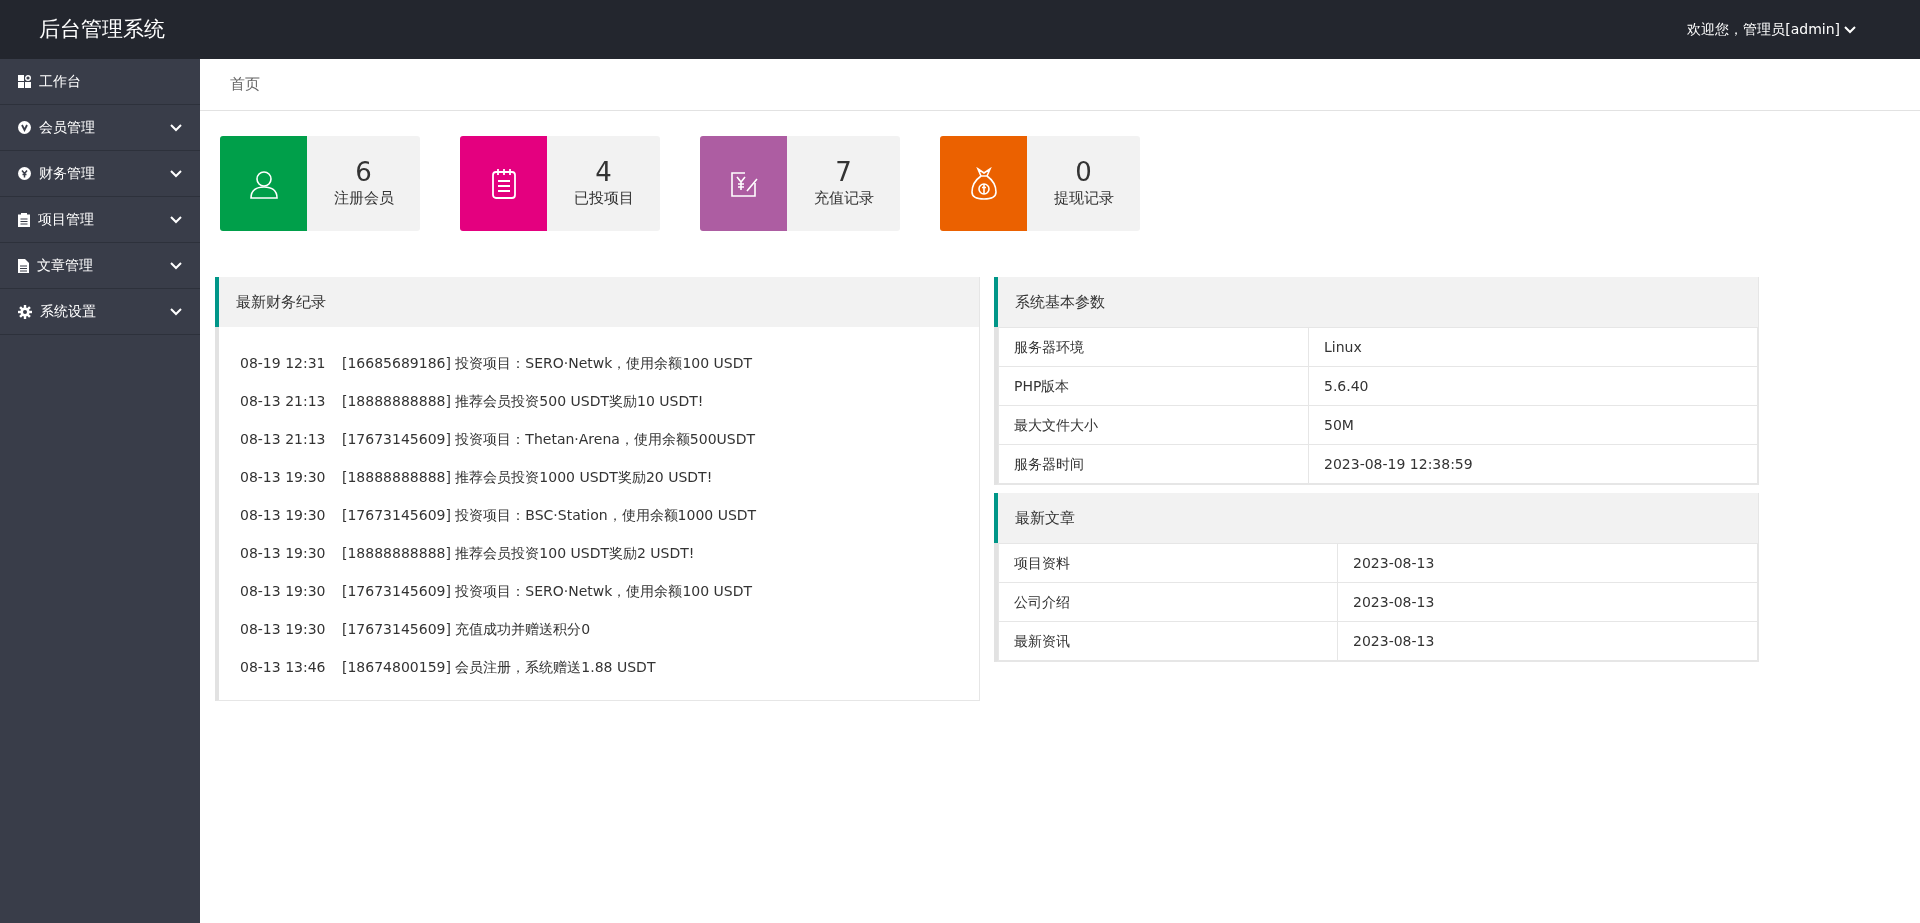 This screenshot has width=1920, height=923. I want to click on settings-icon, so click(25, 311).